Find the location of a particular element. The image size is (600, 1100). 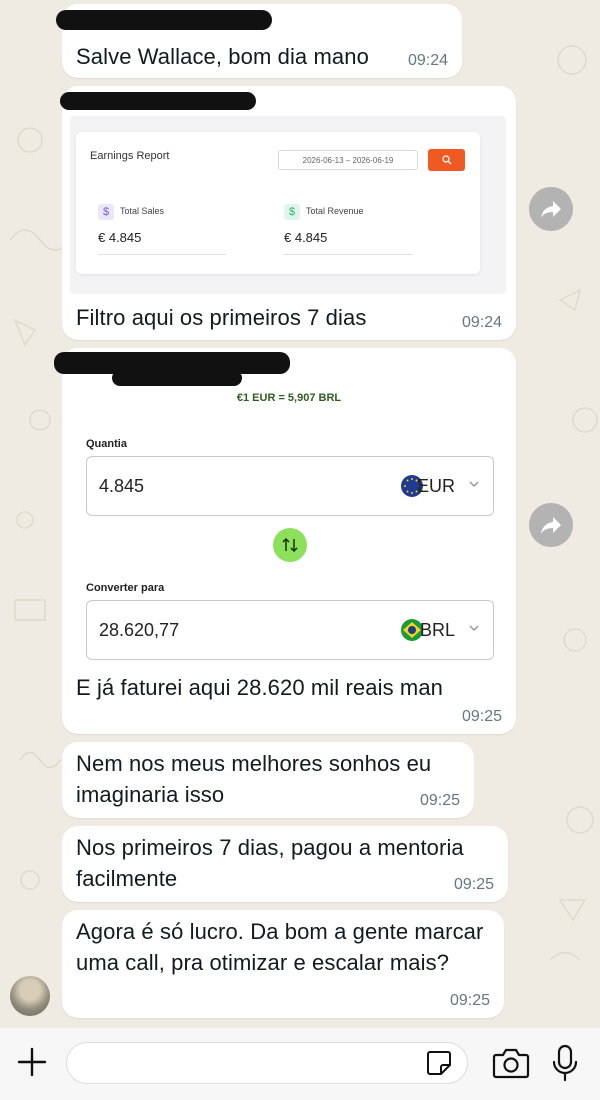

message-input is located at coordinates (267, 1063).